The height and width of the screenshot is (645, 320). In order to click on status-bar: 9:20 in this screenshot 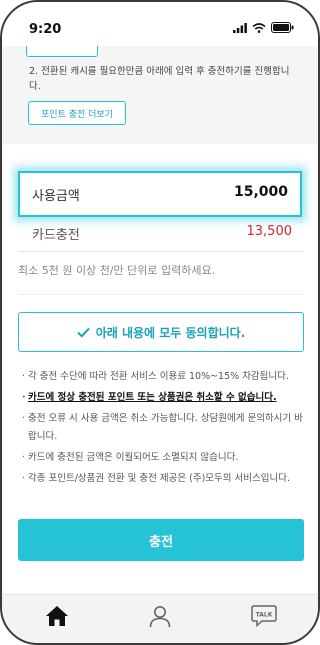, I will do `click(160, 24)`.